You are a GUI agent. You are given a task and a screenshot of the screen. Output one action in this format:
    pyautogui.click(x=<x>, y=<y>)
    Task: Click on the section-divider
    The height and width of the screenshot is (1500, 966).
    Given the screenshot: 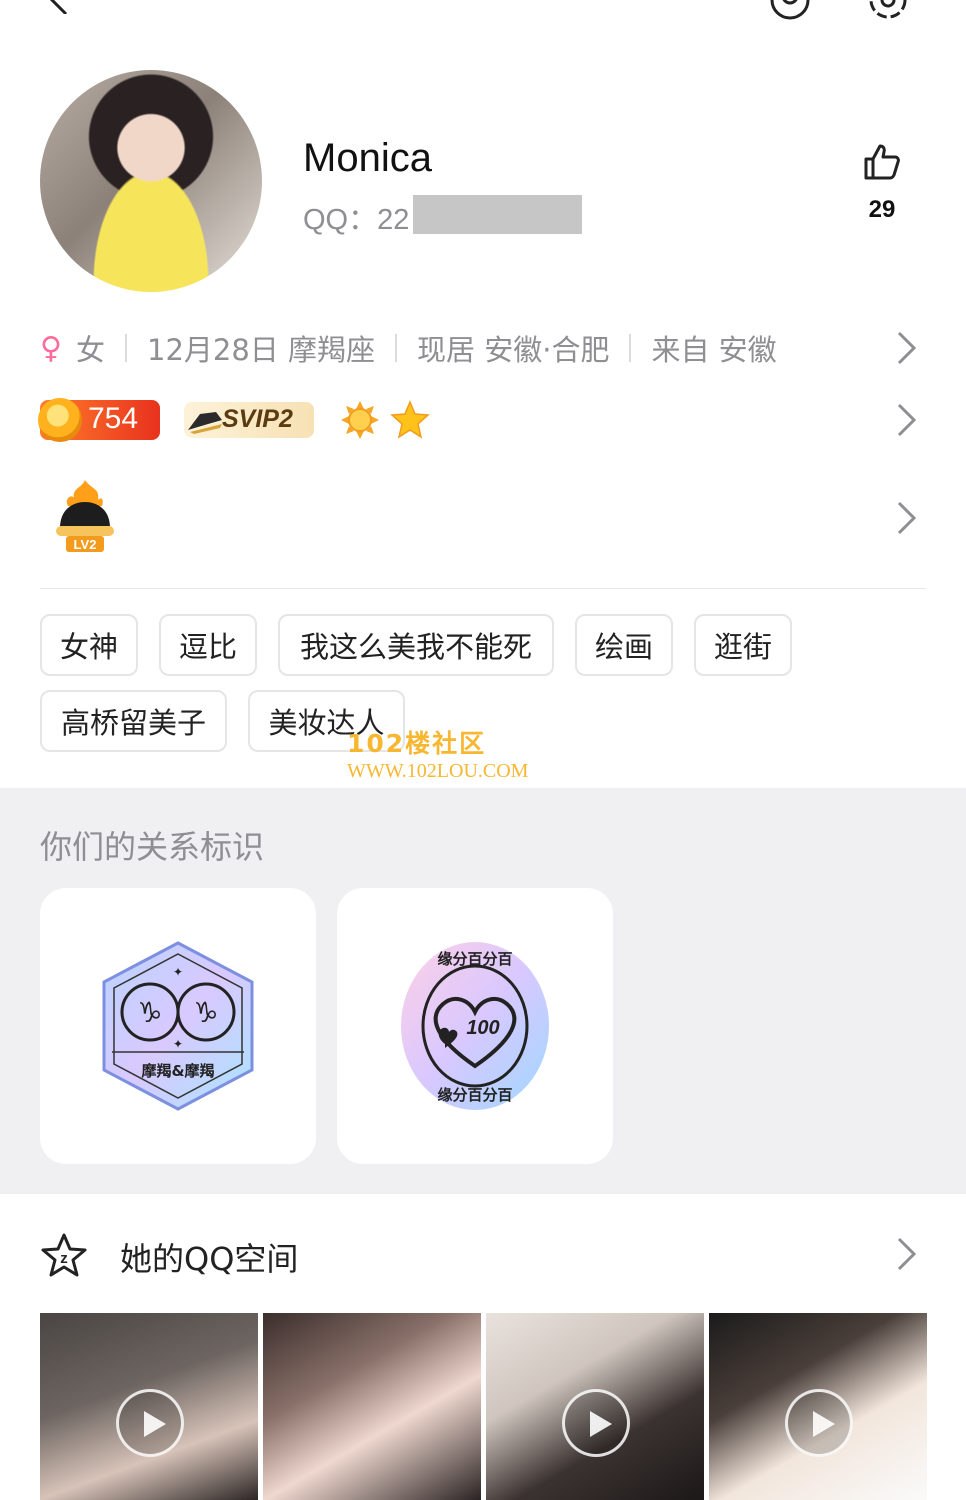 What is the action you would take?
    pyautogui.click(x=483, y=588)
    